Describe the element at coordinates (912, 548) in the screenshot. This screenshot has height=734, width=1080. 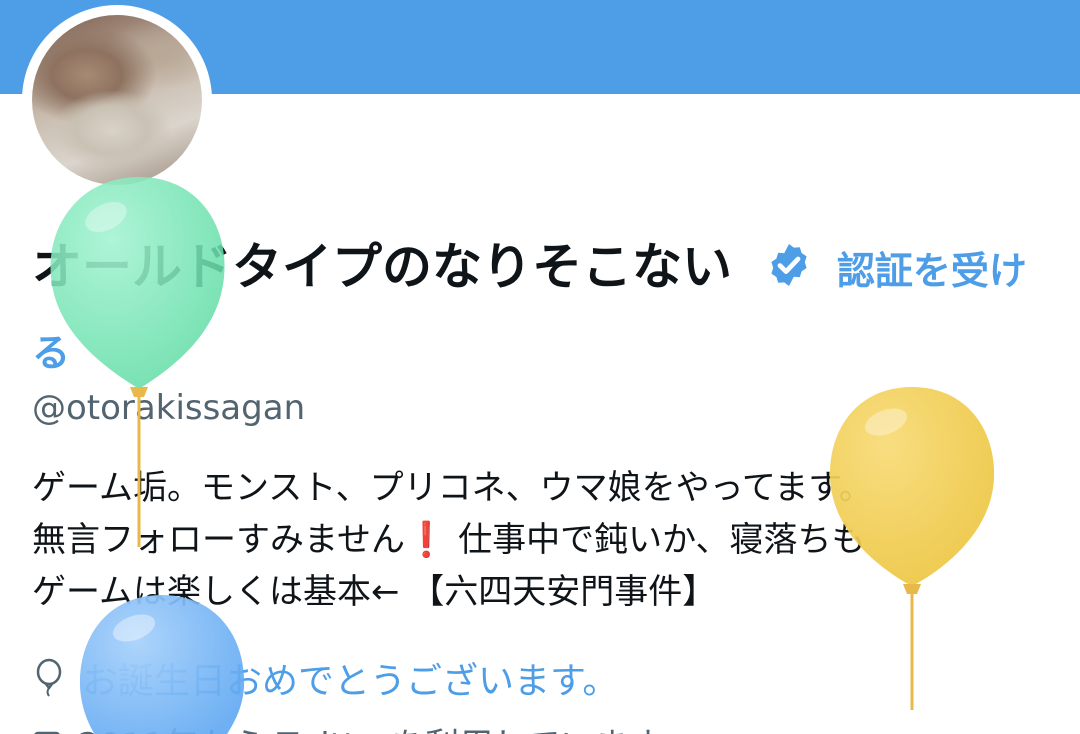
I see `yellow-balloon` at that location.